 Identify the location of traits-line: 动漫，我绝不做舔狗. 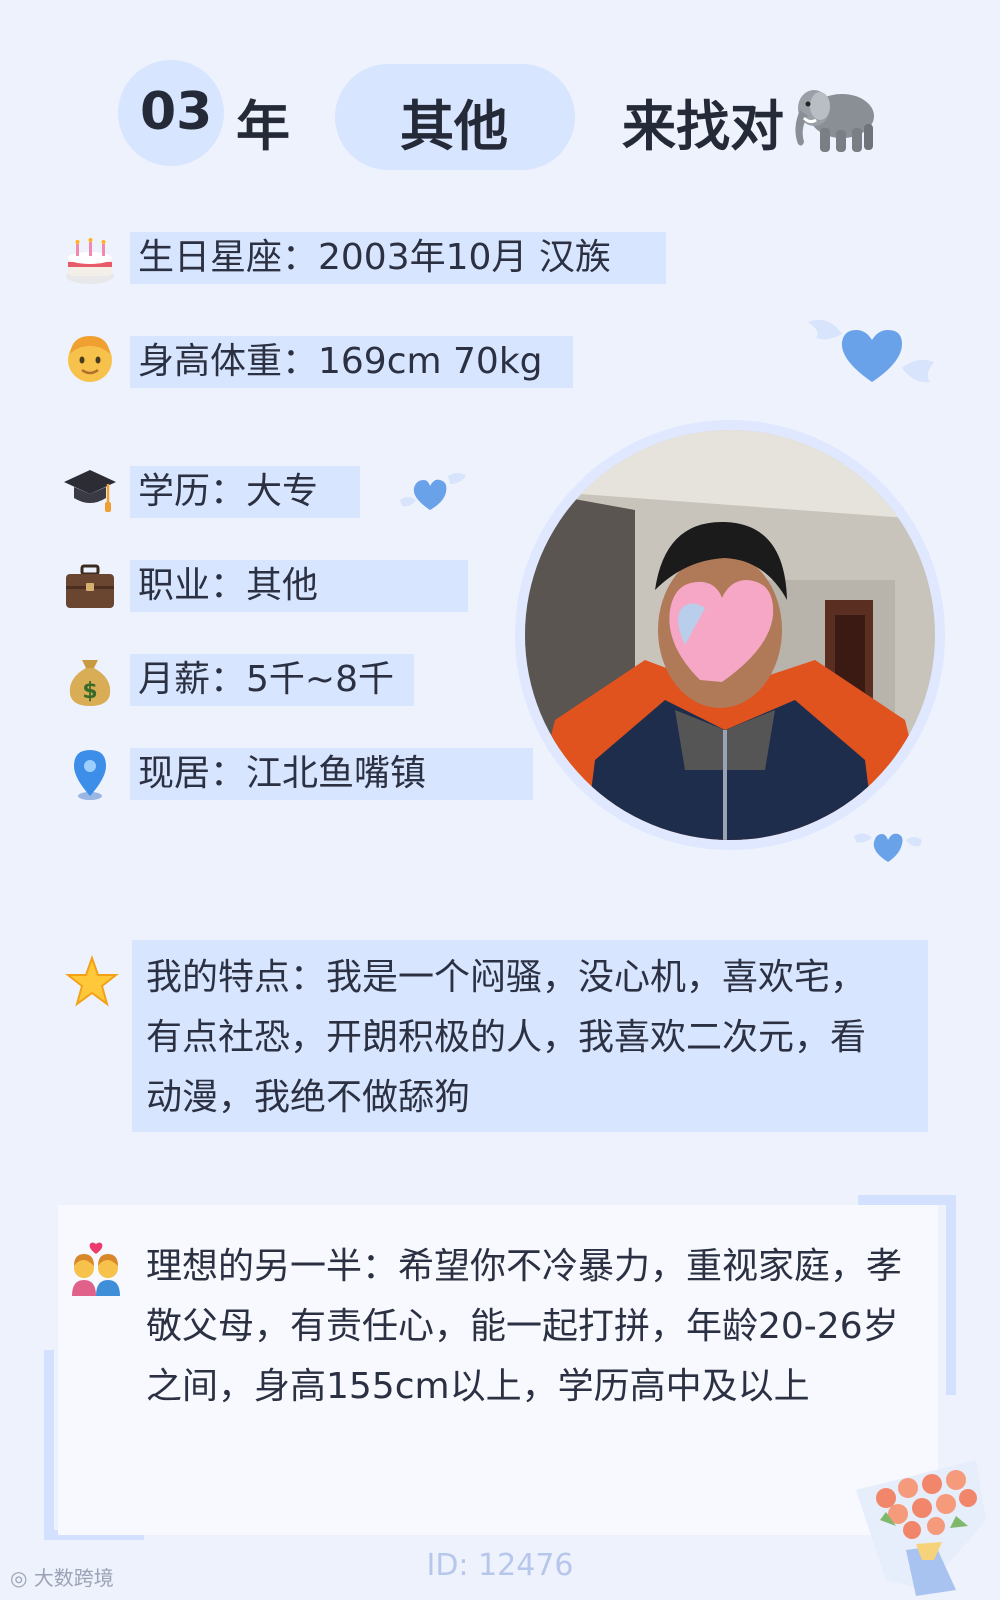
(308, 1097).